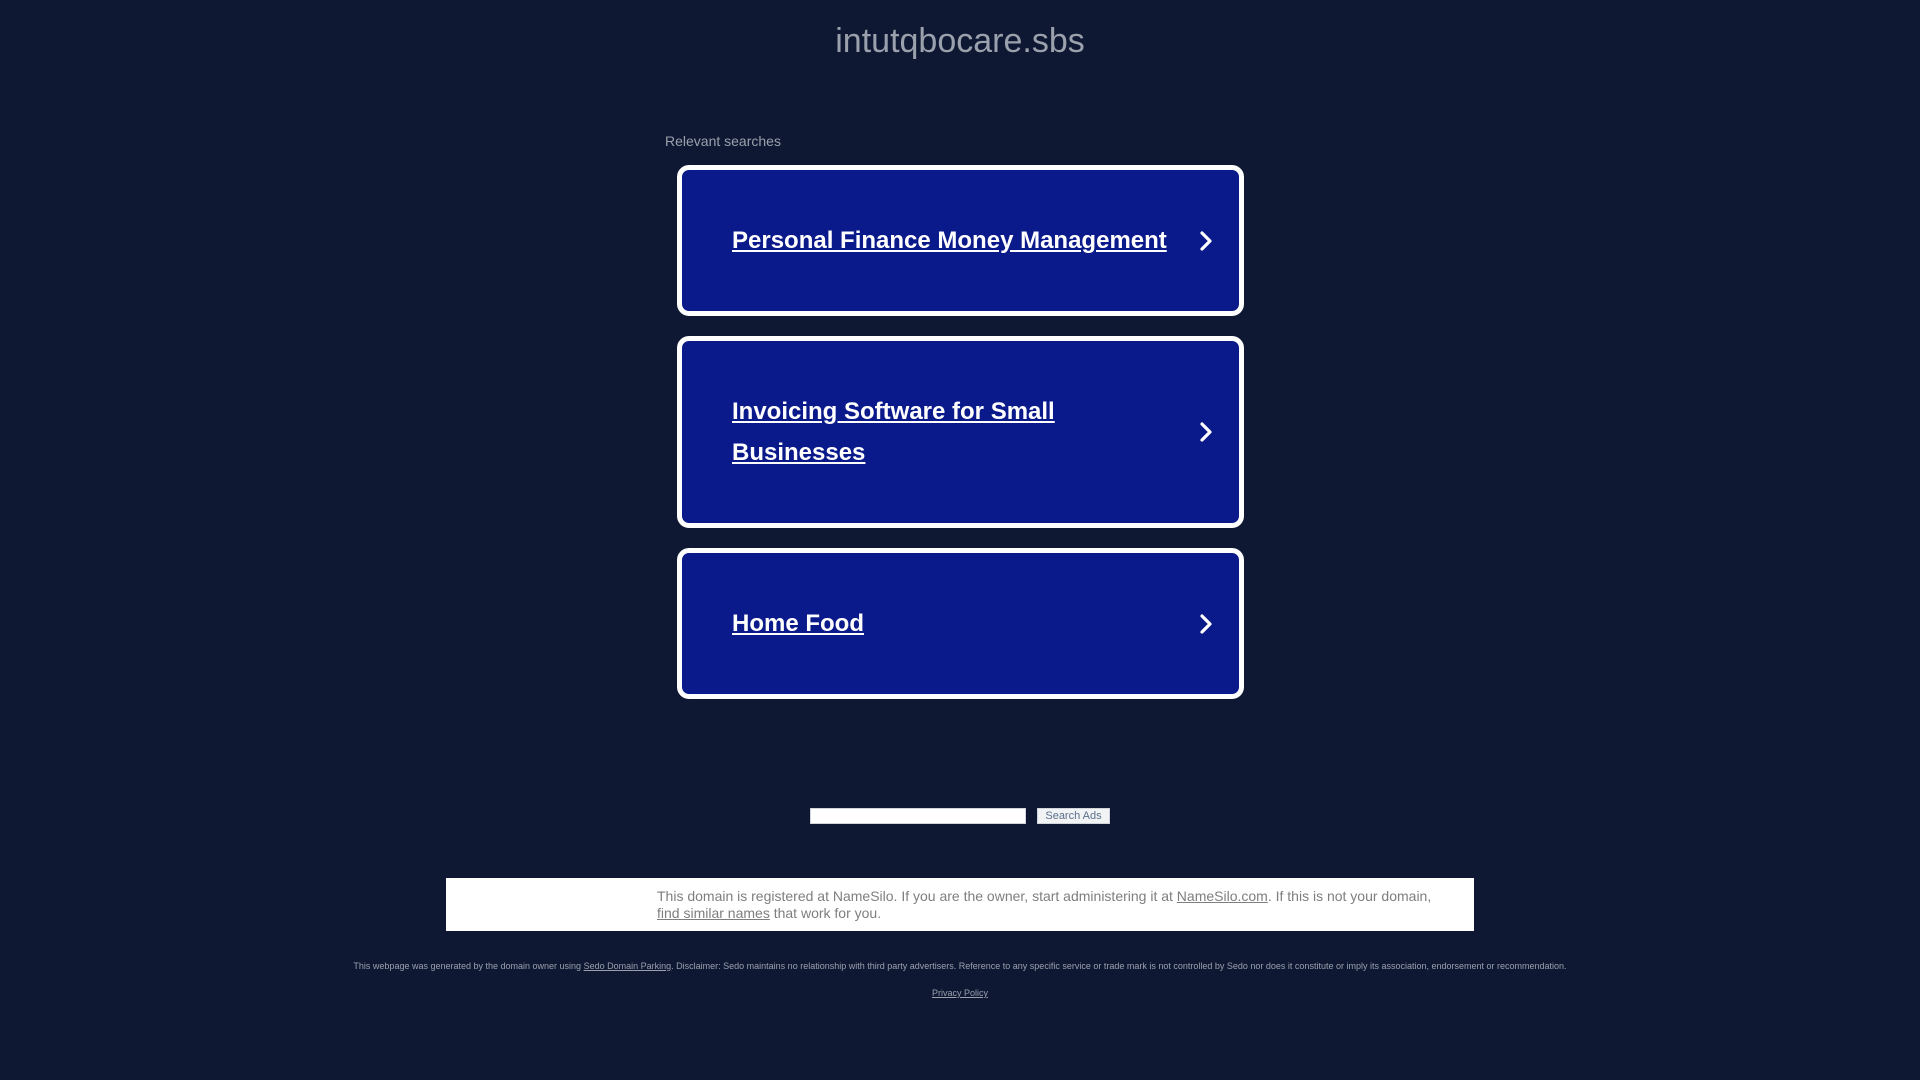 This screenshot has height=1080, width=1920. I want to click on privacy-policy-link: Privacy Policy, so click(960, 993).